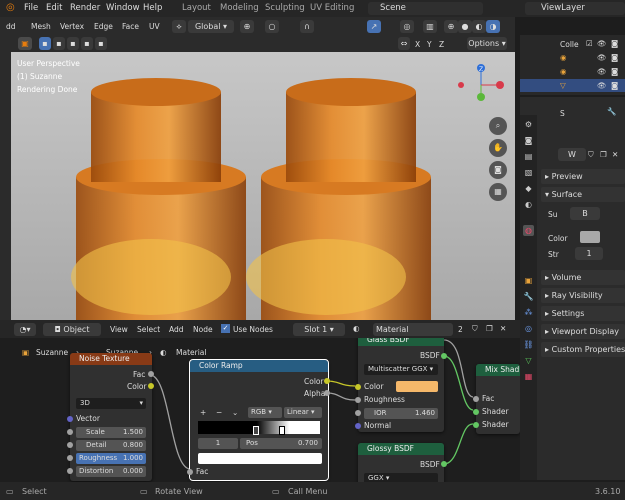 The width and height of the screenshot is (625, 500). Describe the element at coordinates (148, 329) in the screenshot. I see `menu-select: Select` at that location.